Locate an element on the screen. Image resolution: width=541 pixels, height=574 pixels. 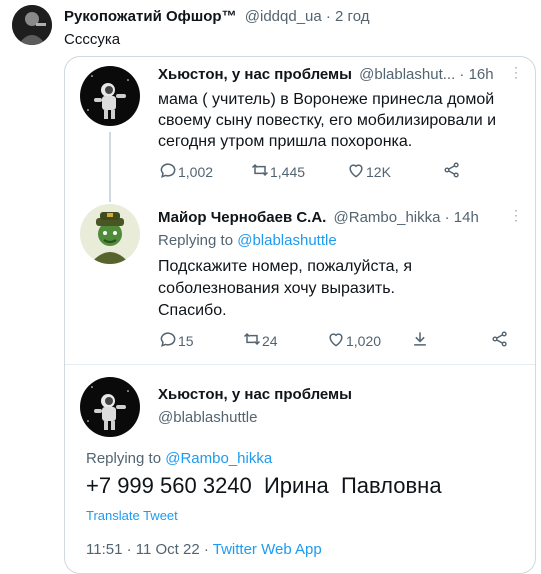
tweet1-retweet-count: 1,445 is located at coordinates (288, 171).